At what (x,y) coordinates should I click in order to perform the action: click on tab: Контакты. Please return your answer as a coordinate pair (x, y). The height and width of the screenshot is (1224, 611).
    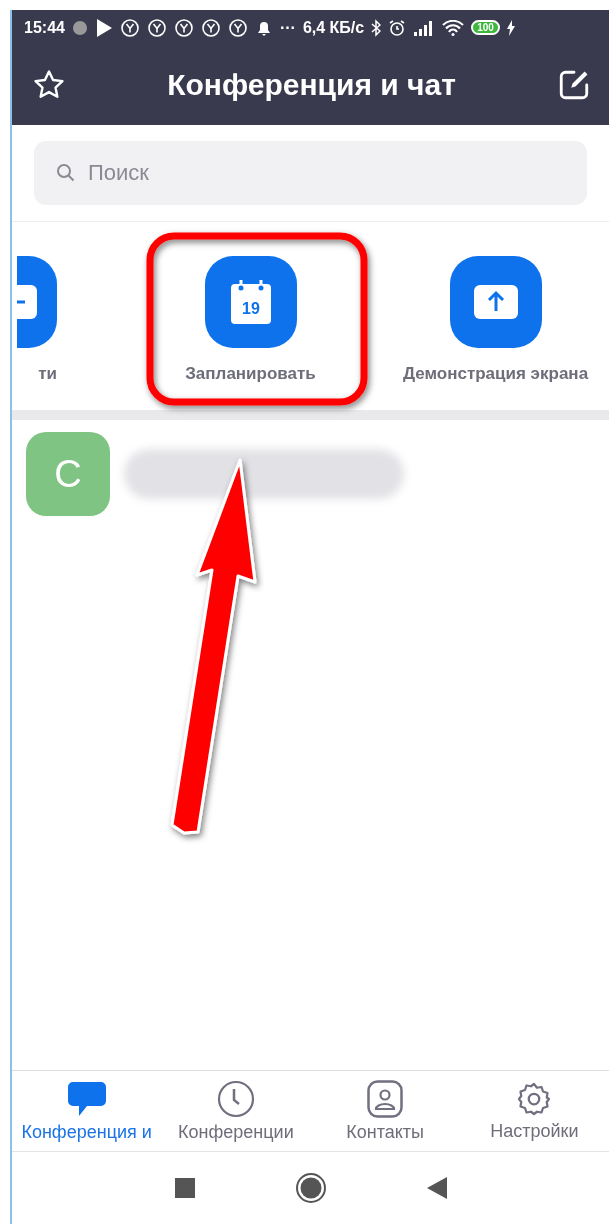
    Looking at the image, I should click on (385, 1111).